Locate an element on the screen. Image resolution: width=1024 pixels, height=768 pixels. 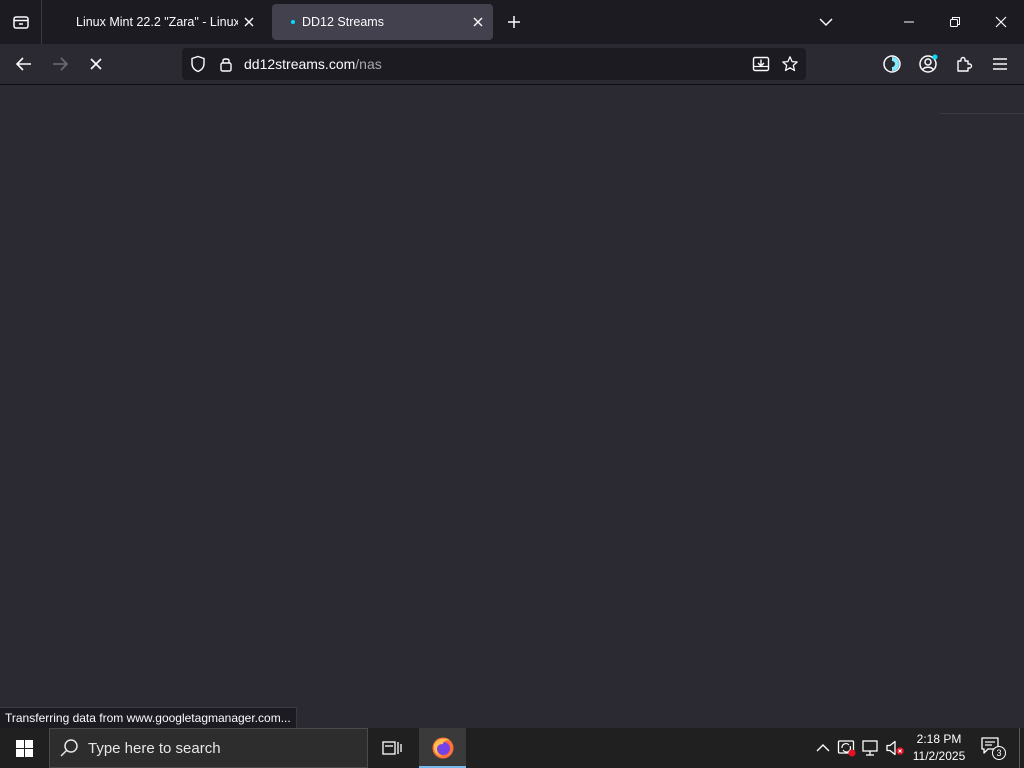
stop-x-icon is located at coordinates (96, 64).